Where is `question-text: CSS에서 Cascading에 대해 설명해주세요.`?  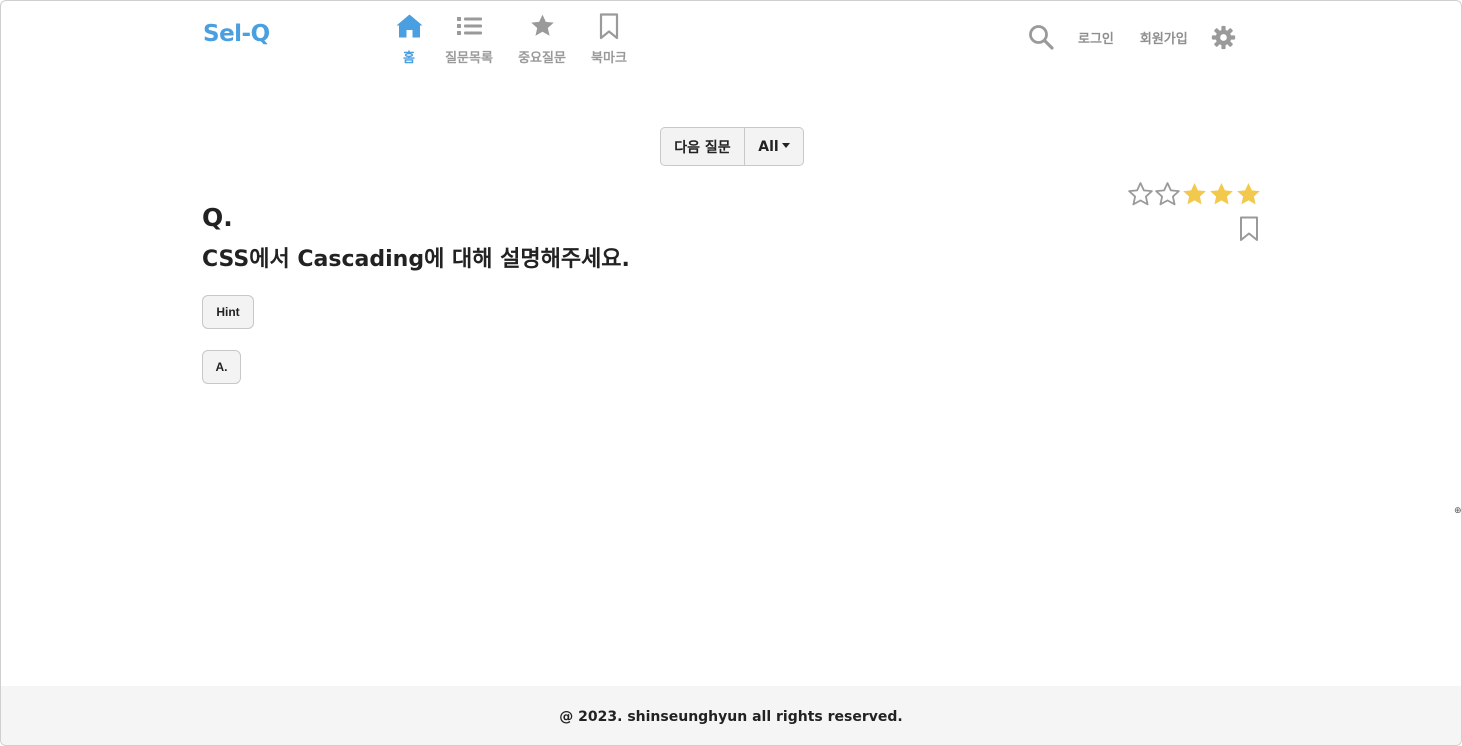
question-text: CSS에서 Cascading에 대해 설명해주세요. is located at coordinates (416, 259).